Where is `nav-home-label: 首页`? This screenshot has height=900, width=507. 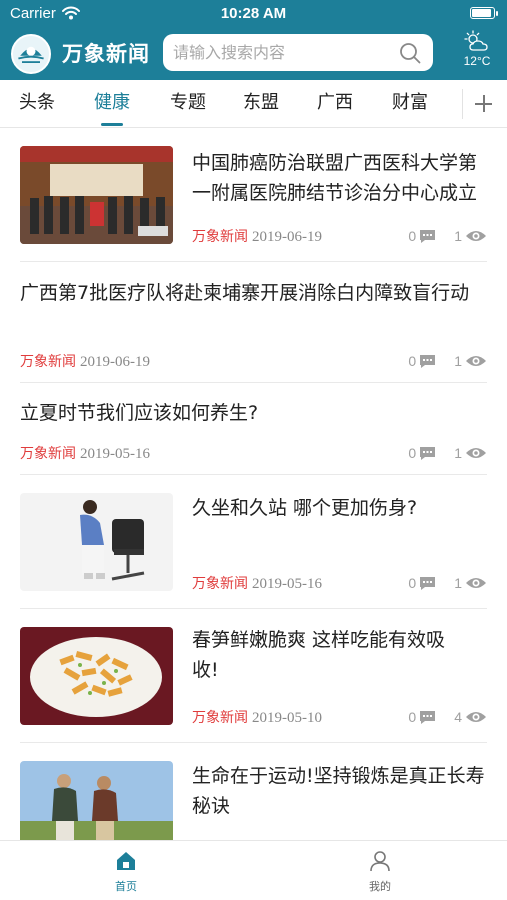 nav-home-label: 首页 is located at coordinates (126, 886).